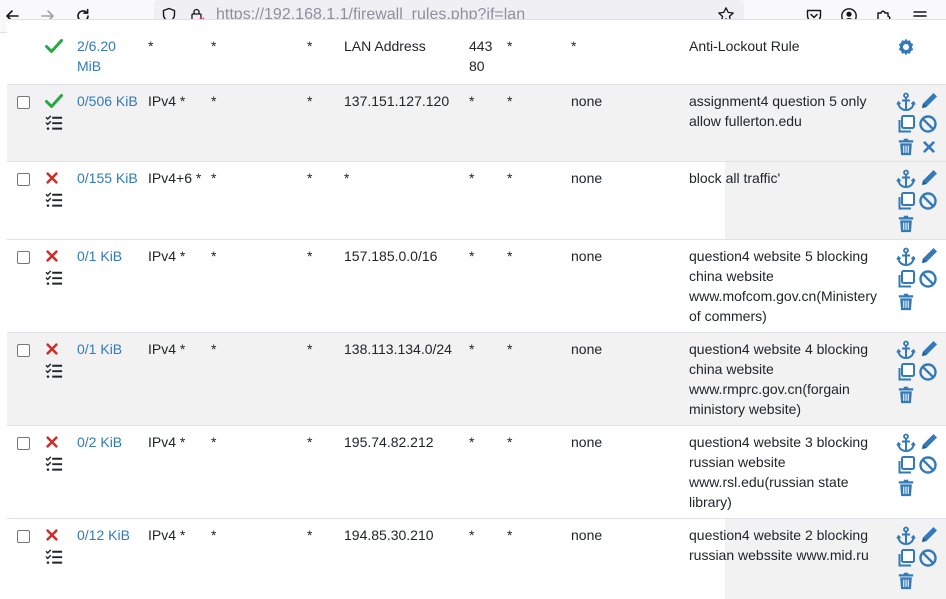 This screenshot has width=946, height=599. I want to click on gear-icon, so click(906, 47).